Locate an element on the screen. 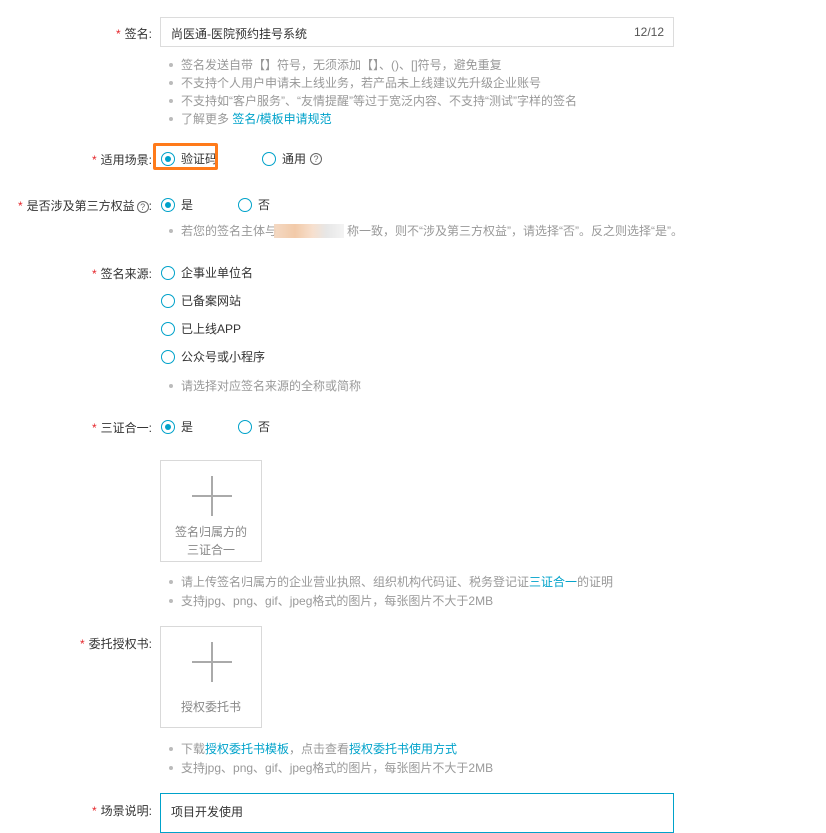 This screenshot has height=833, width=826. redacted-text is located at coordinates (309, 231).